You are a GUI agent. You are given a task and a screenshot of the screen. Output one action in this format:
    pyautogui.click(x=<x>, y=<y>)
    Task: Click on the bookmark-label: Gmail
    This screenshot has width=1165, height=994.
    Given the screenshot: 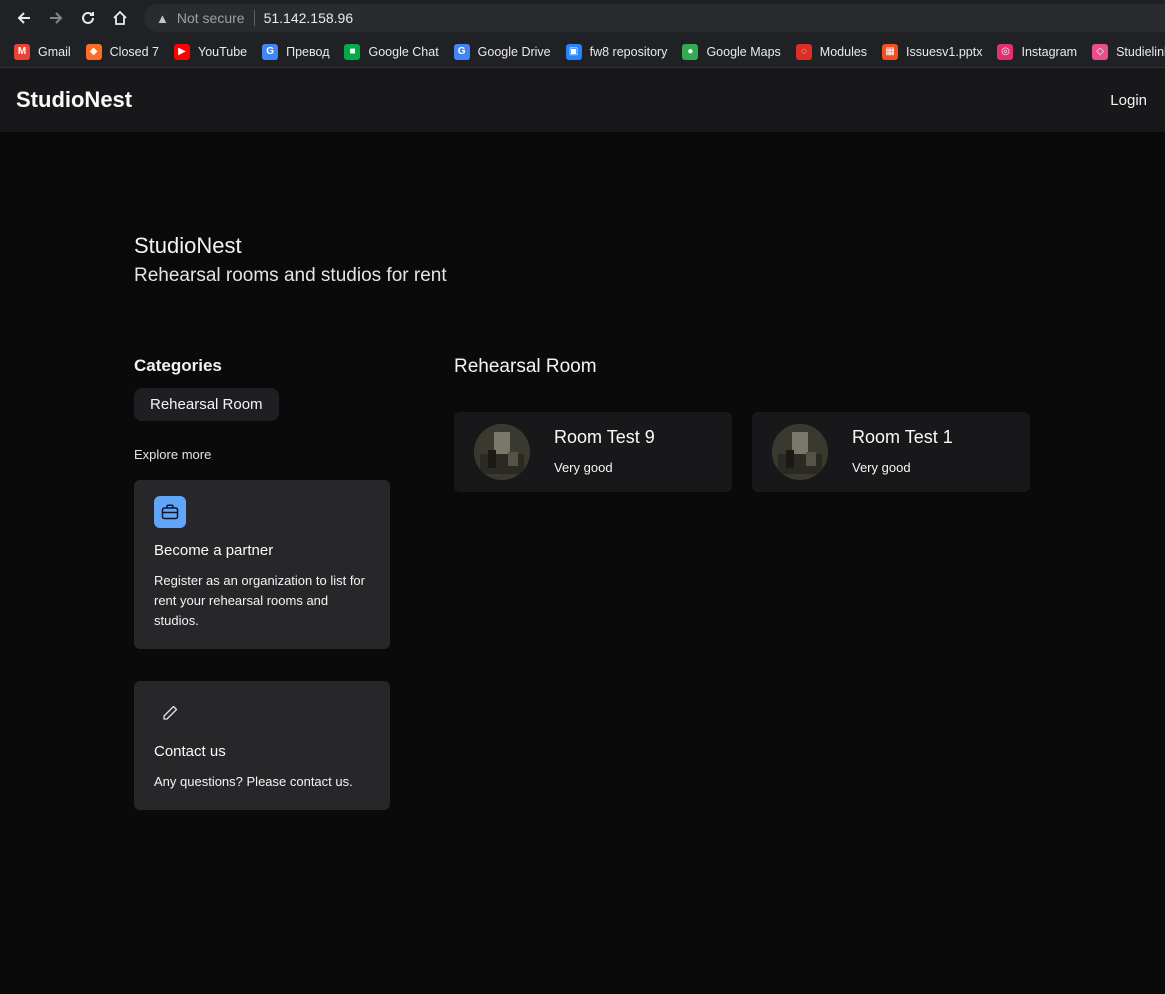 What is the action you would take?
    pyautogui.click(x=54, y=51)
    